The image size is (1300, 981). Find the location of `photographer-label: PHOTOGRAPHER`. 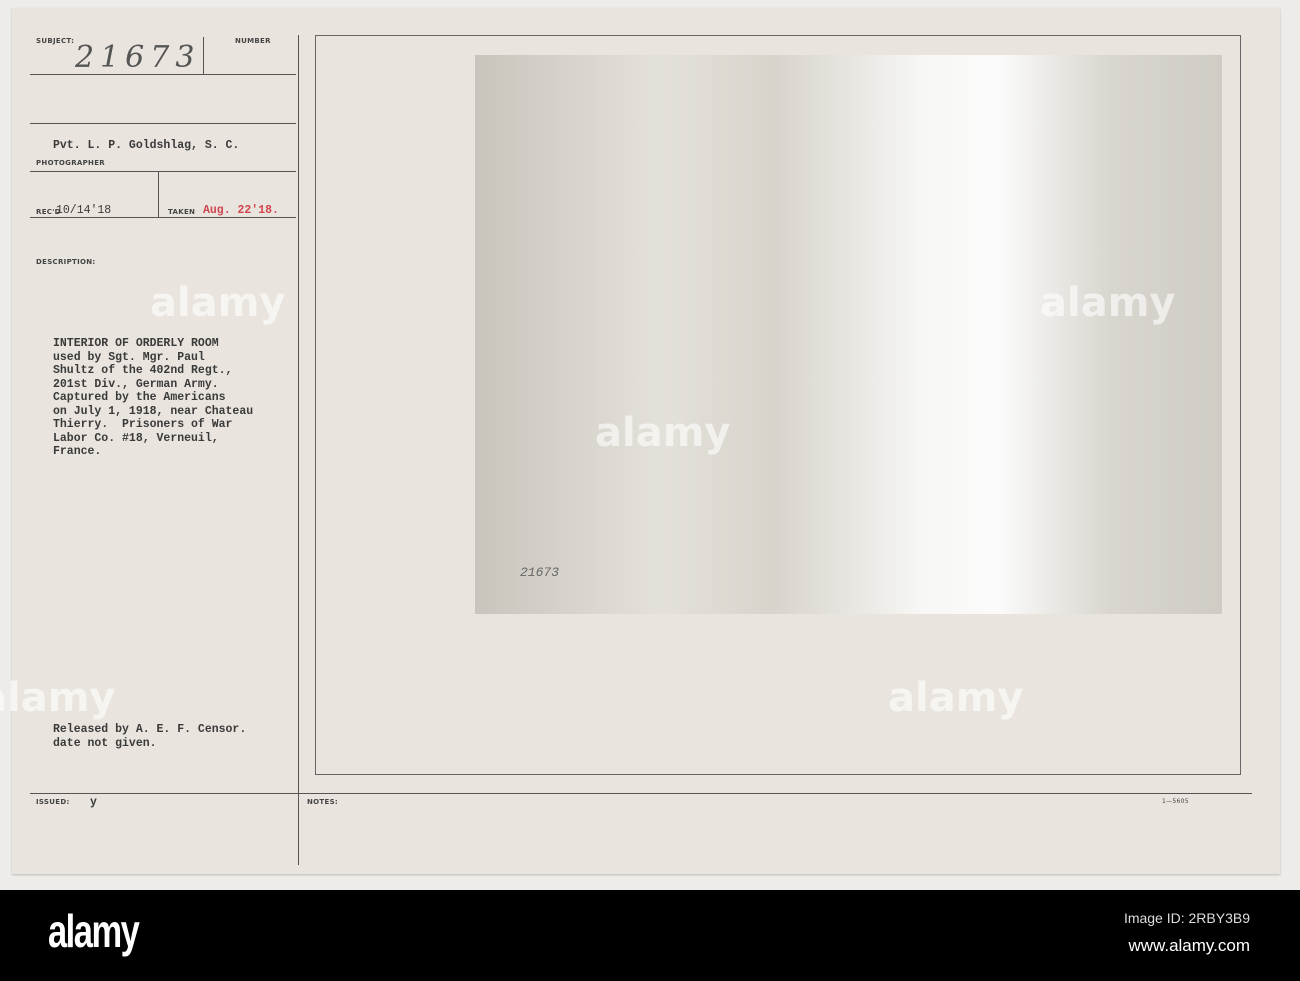

photographer-label: PHOTOGRAPHER is located at coordinates (70, 163).